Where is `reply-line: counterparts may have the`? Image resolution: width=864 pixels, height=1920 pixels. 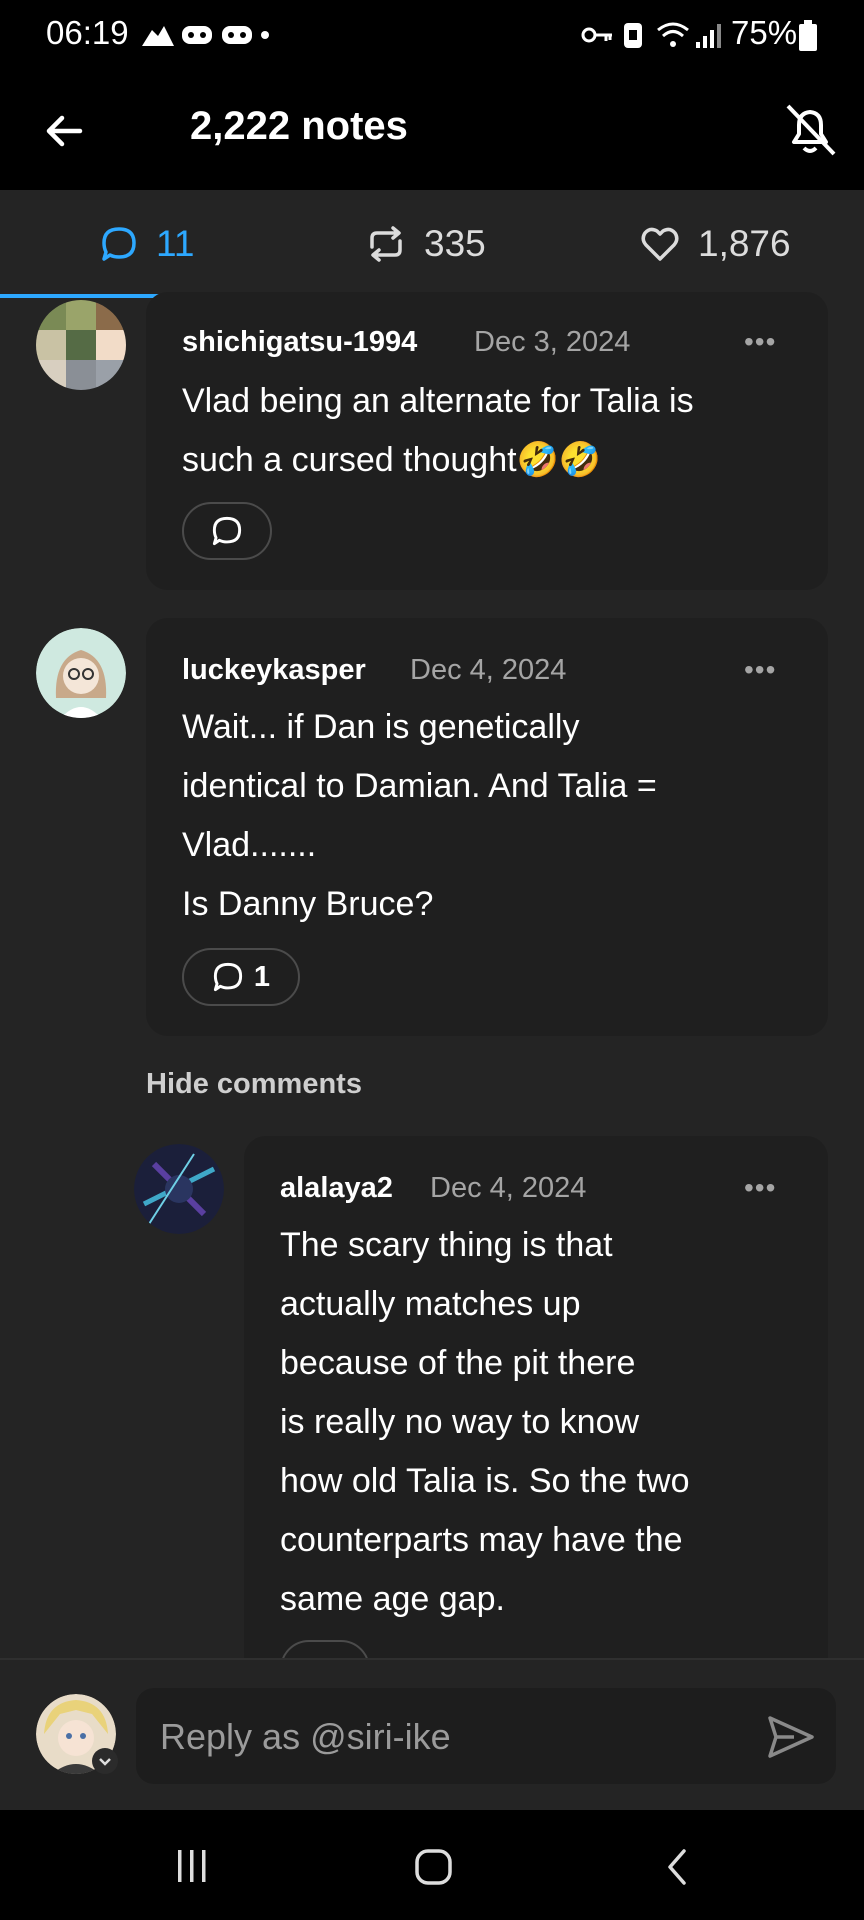 reply-line: counterparts may have the is located at coordinates (481, 1540).